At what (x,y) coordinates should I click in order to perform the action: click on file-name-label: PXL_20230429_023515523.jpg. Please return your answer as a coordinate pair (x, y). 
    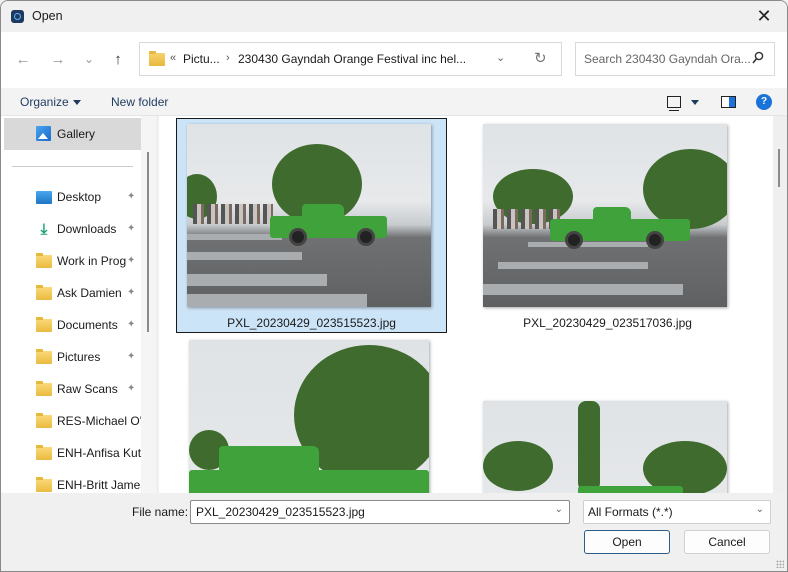
    Looking at the image, I should click on (311, 323).